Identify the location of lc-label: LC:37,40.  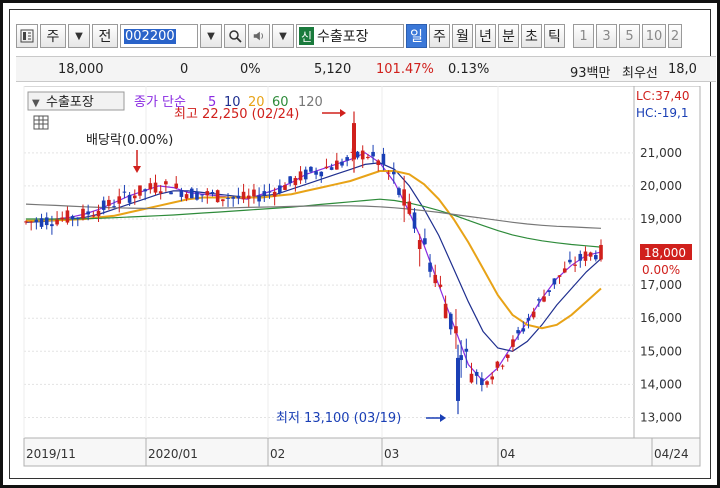
(662, 96).